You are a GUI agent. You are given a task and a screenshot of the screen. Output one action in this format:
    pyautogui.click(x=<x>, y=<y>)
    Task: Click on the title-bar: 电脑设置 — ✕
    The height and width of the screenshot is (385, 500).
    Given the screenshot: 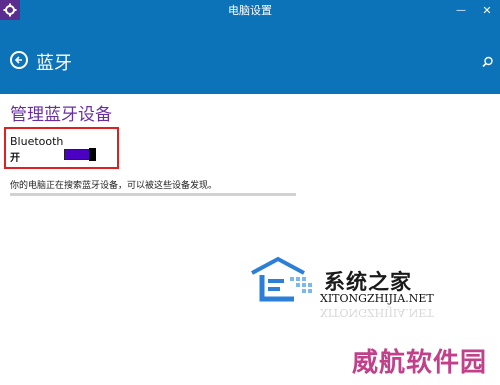 What is the action you would take?
    pyautogui.click(x=250, y=10)
    